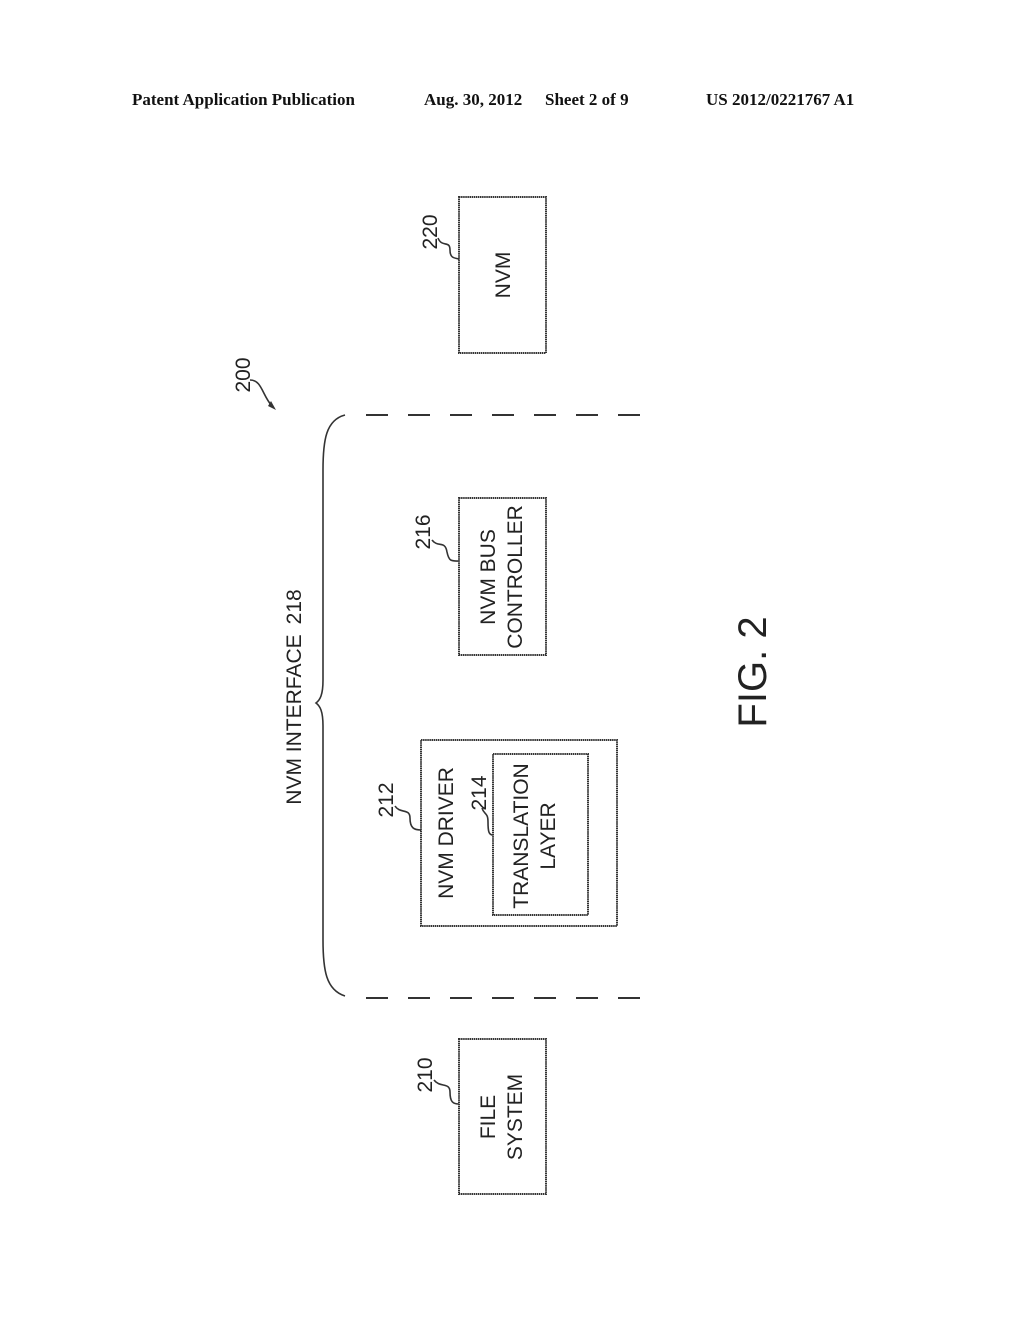 This screenshot has width=1024, height=1320. I want to click on ref-216-leader, so click(445, 550).